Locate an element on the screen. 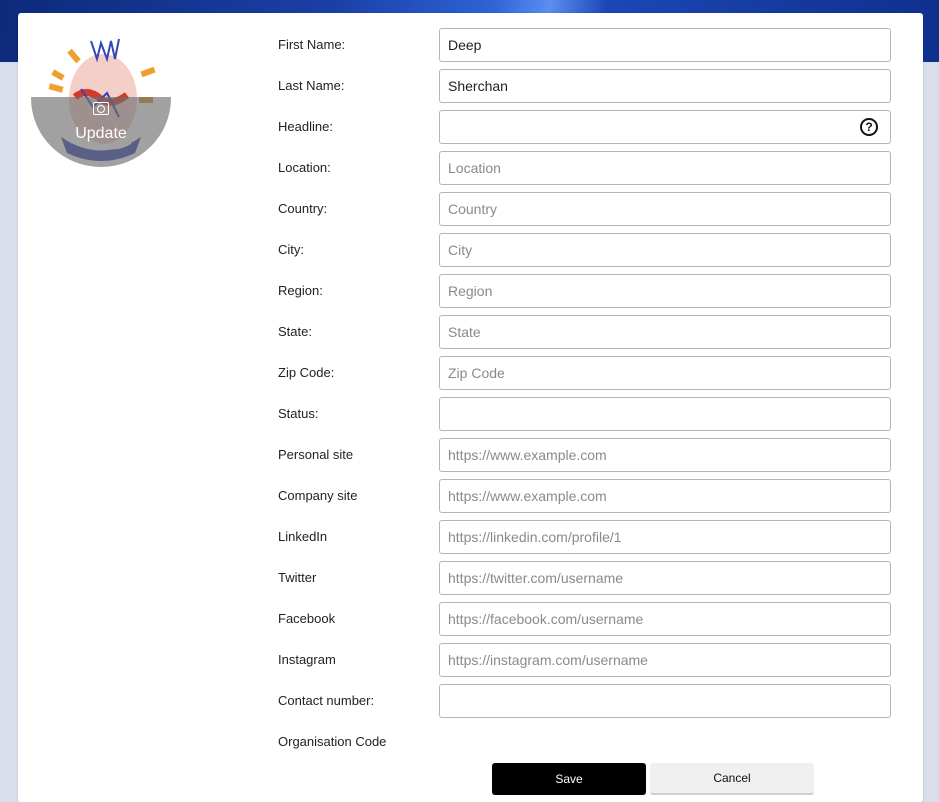  field-status: Status: is located at coordinates (585, 414).